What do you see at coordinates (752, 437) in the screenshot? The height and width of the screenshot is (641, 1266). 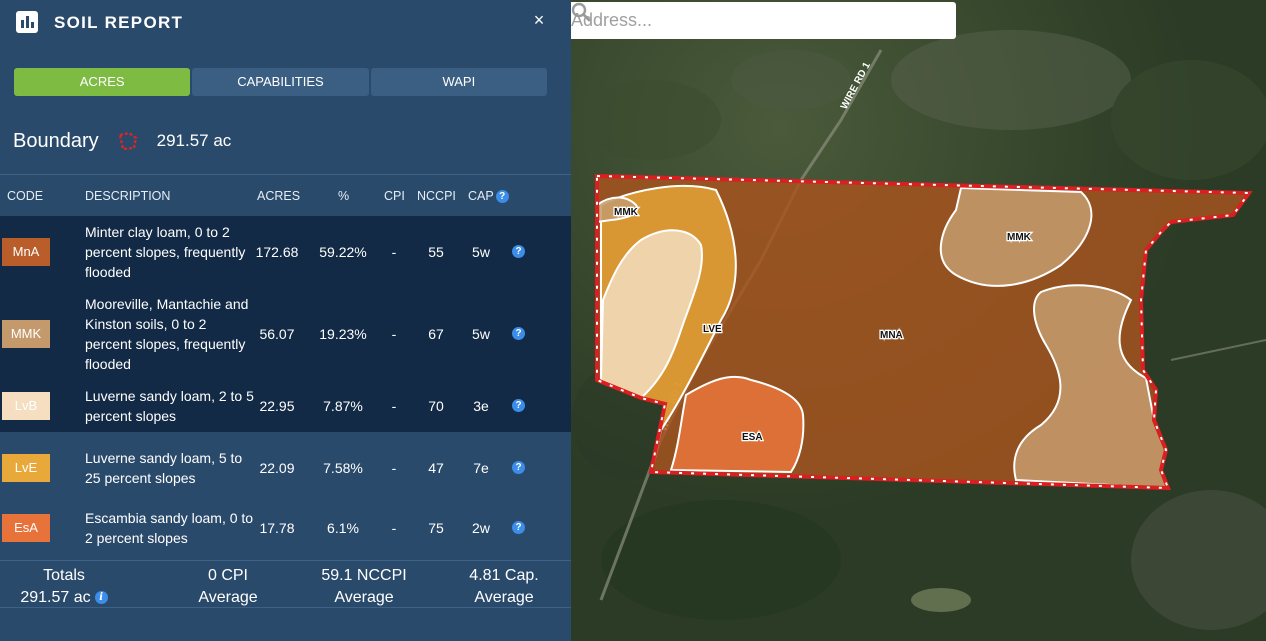 I see `map-label-esa: ESA` at bounding box center [752, 437].